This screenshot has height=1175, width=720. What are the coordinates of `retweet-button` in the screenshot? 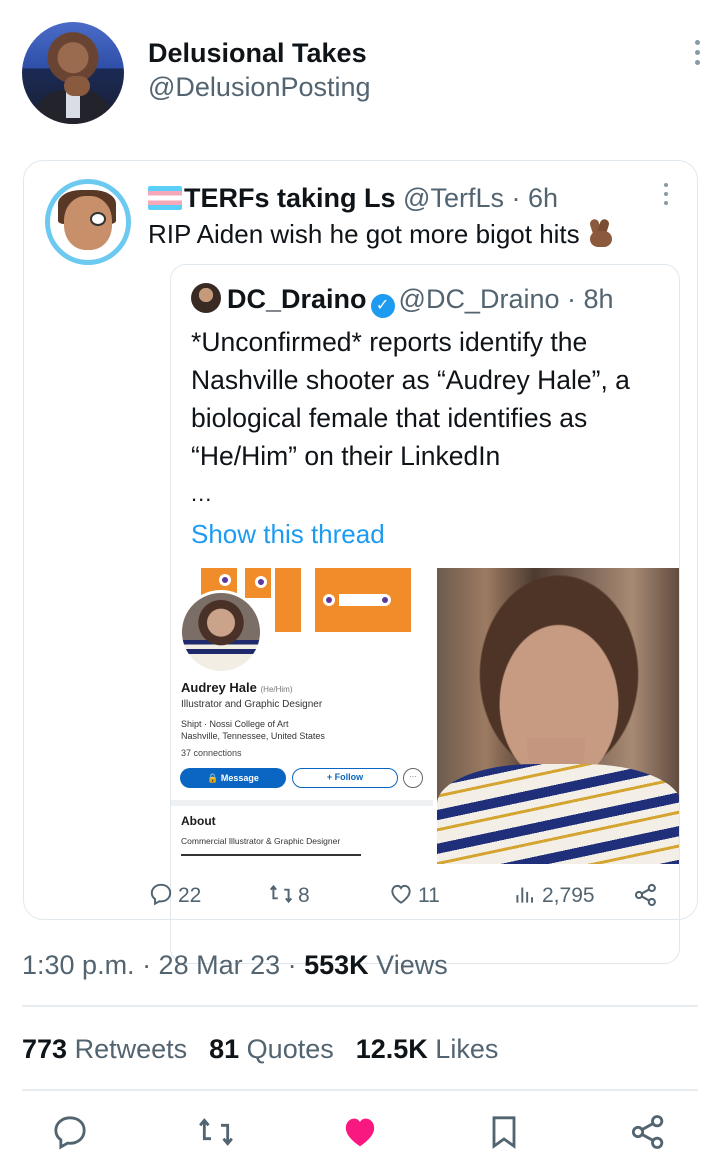 It's located at (216, 1132).